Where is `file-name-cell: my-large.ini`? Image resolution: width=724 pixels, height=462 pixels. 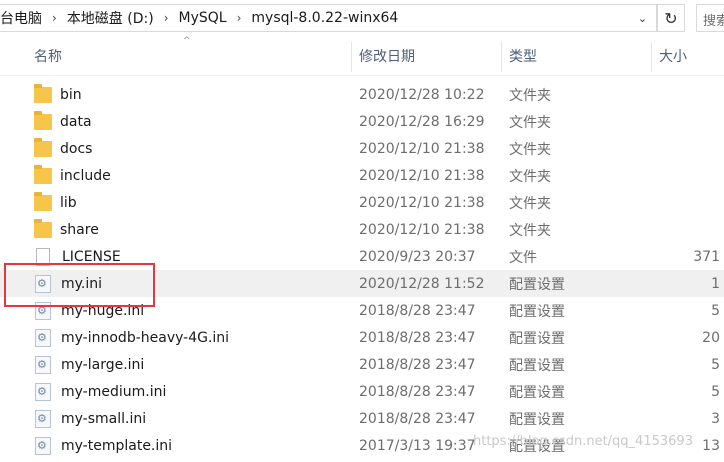
file-name-cell: my-large.ini is located at coordinates (89, 364).